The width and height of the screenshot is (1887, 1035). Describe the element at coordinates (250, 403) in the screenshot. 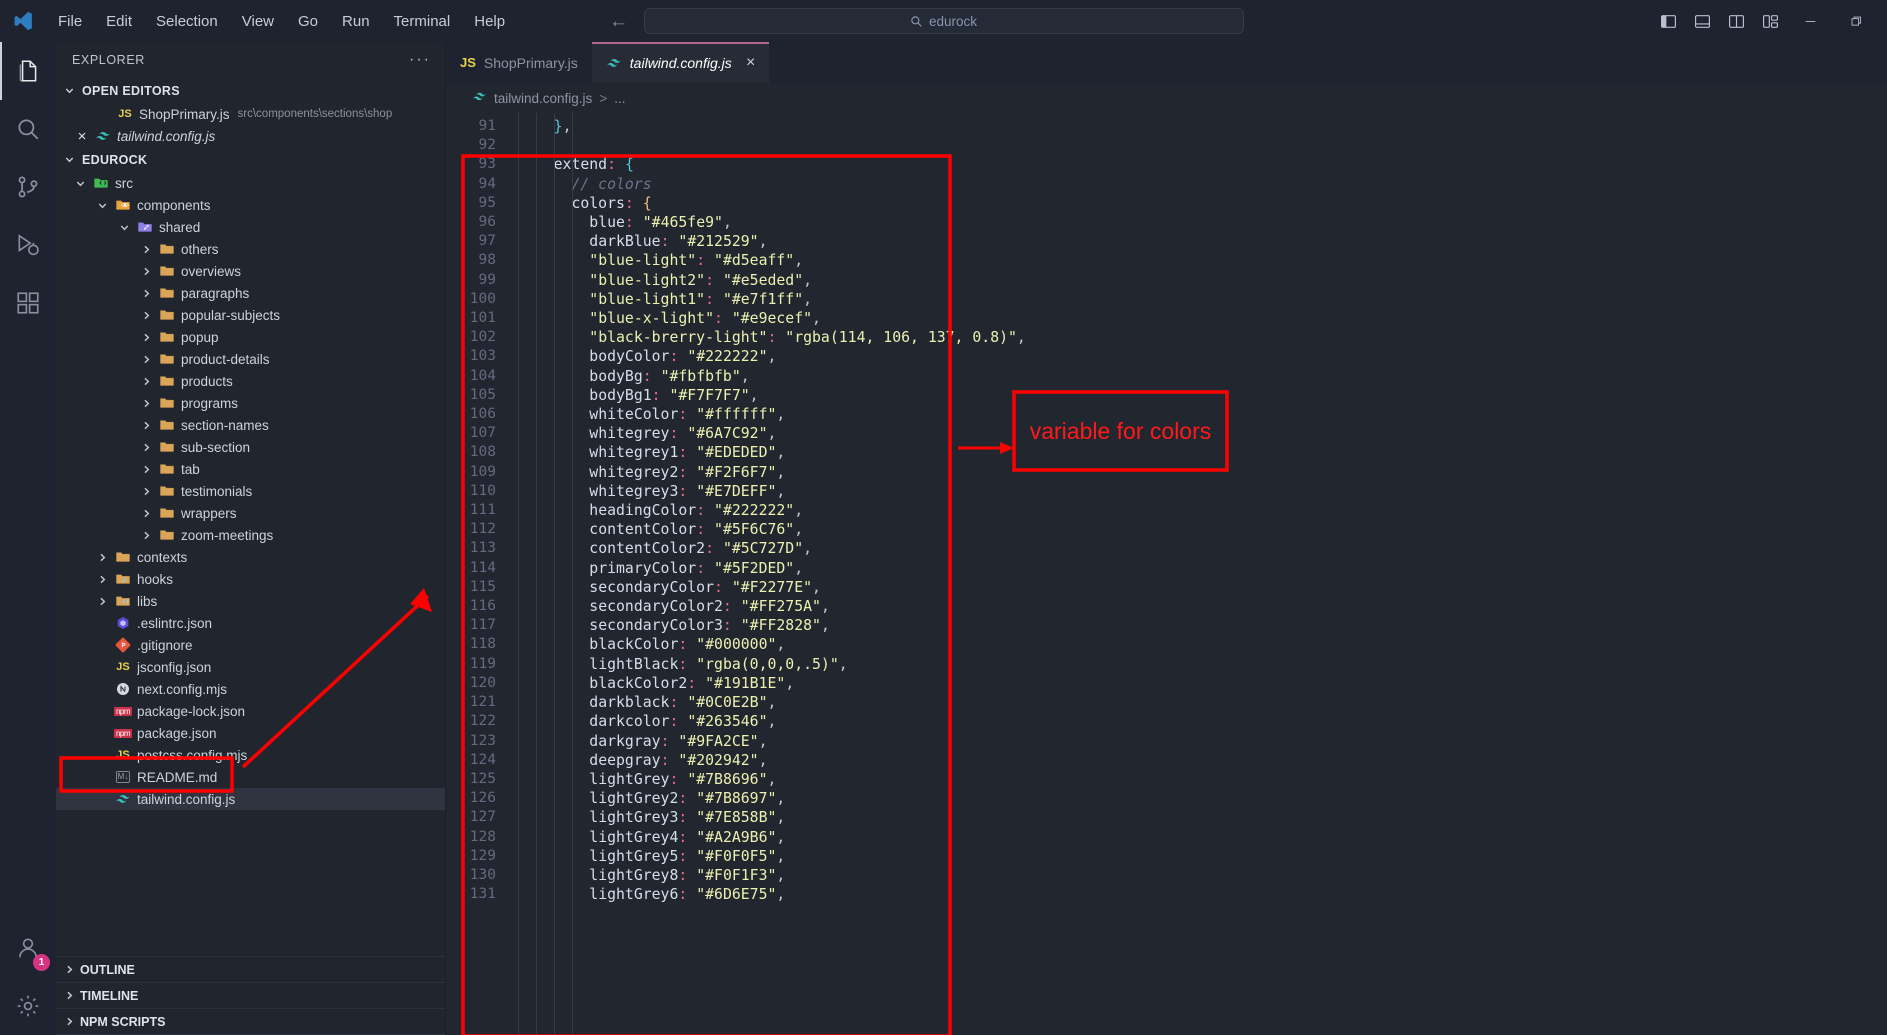

I see `tree-folder-programs: programs` at that location.